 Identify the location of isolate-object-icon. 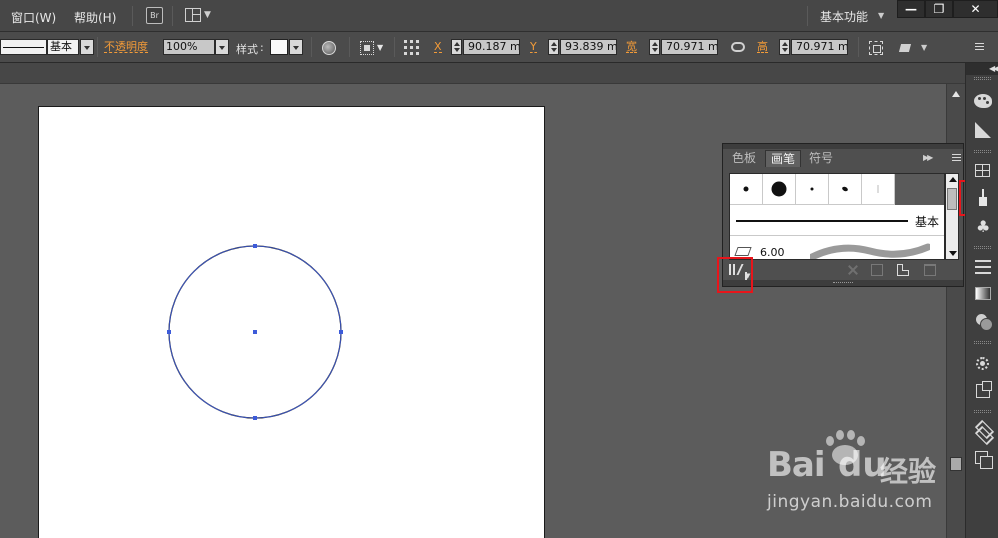
(908, 48).